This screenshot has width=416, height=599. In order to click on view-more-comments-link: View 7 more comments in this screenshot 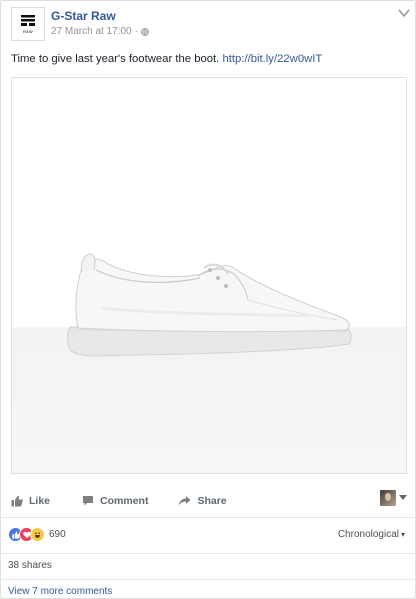, I will do `click(60, 591)`.